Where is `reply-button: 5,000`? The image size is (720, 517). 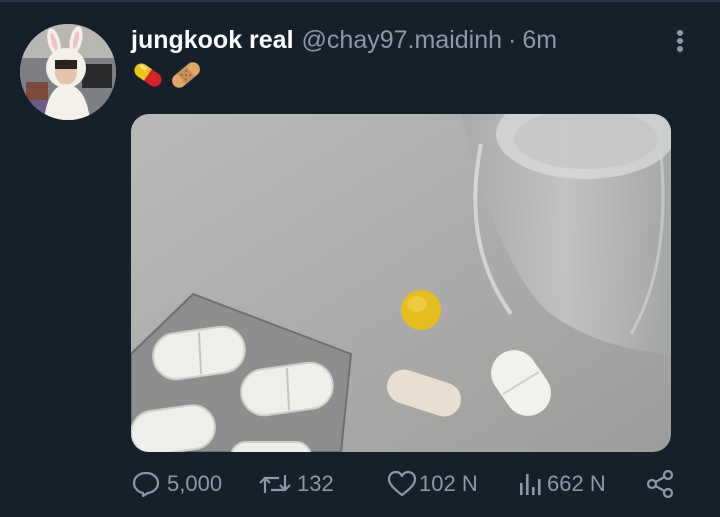
reply-button: 5,000 is located at coordinates (176, 484).